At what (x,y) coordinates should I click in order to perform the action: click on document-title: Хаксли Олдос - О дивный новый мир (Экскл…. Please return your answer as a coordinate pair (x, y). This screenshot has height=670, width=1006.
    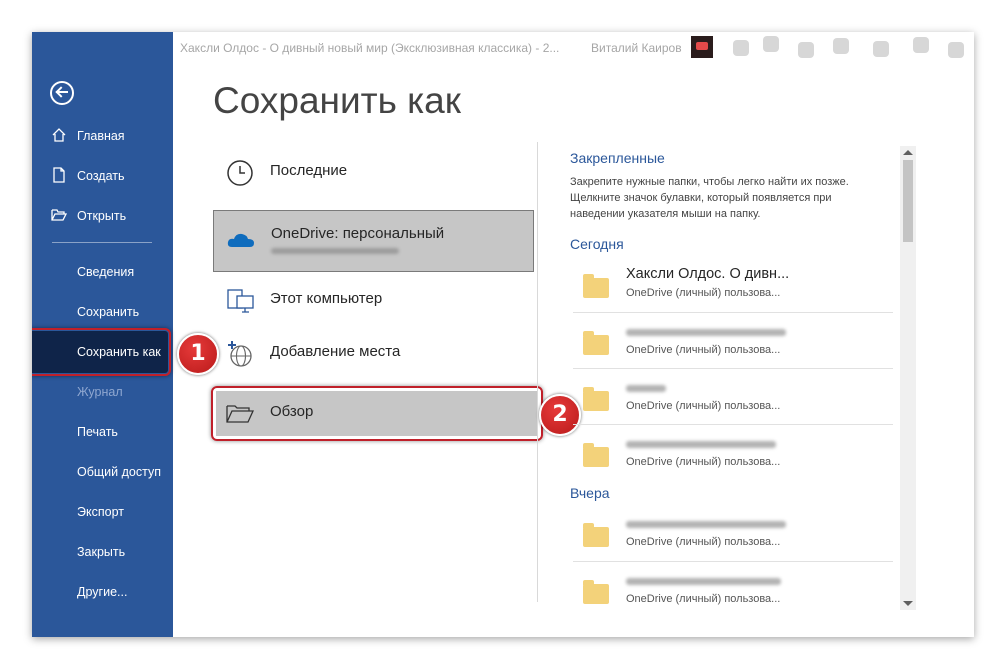
    Looking at the image, I should click on (370, 48).